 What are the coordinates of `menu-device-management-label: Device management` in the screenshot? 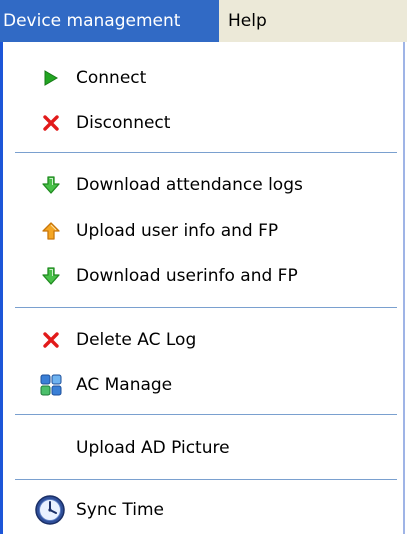 It's located at (92, 21).